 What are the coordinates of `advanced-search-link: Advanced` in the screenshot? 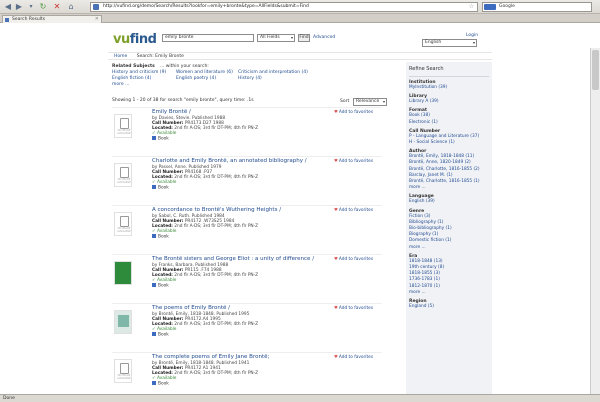 It's located at (324, 37).